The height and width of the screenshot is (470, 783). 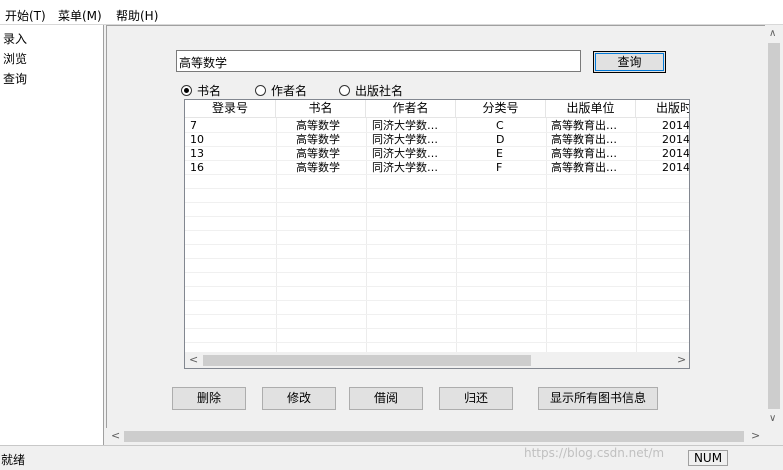 What do you see at coordinates (629, 62) in the screenshot?
I see `query-button: 查询` at bounding box center [629, 62].